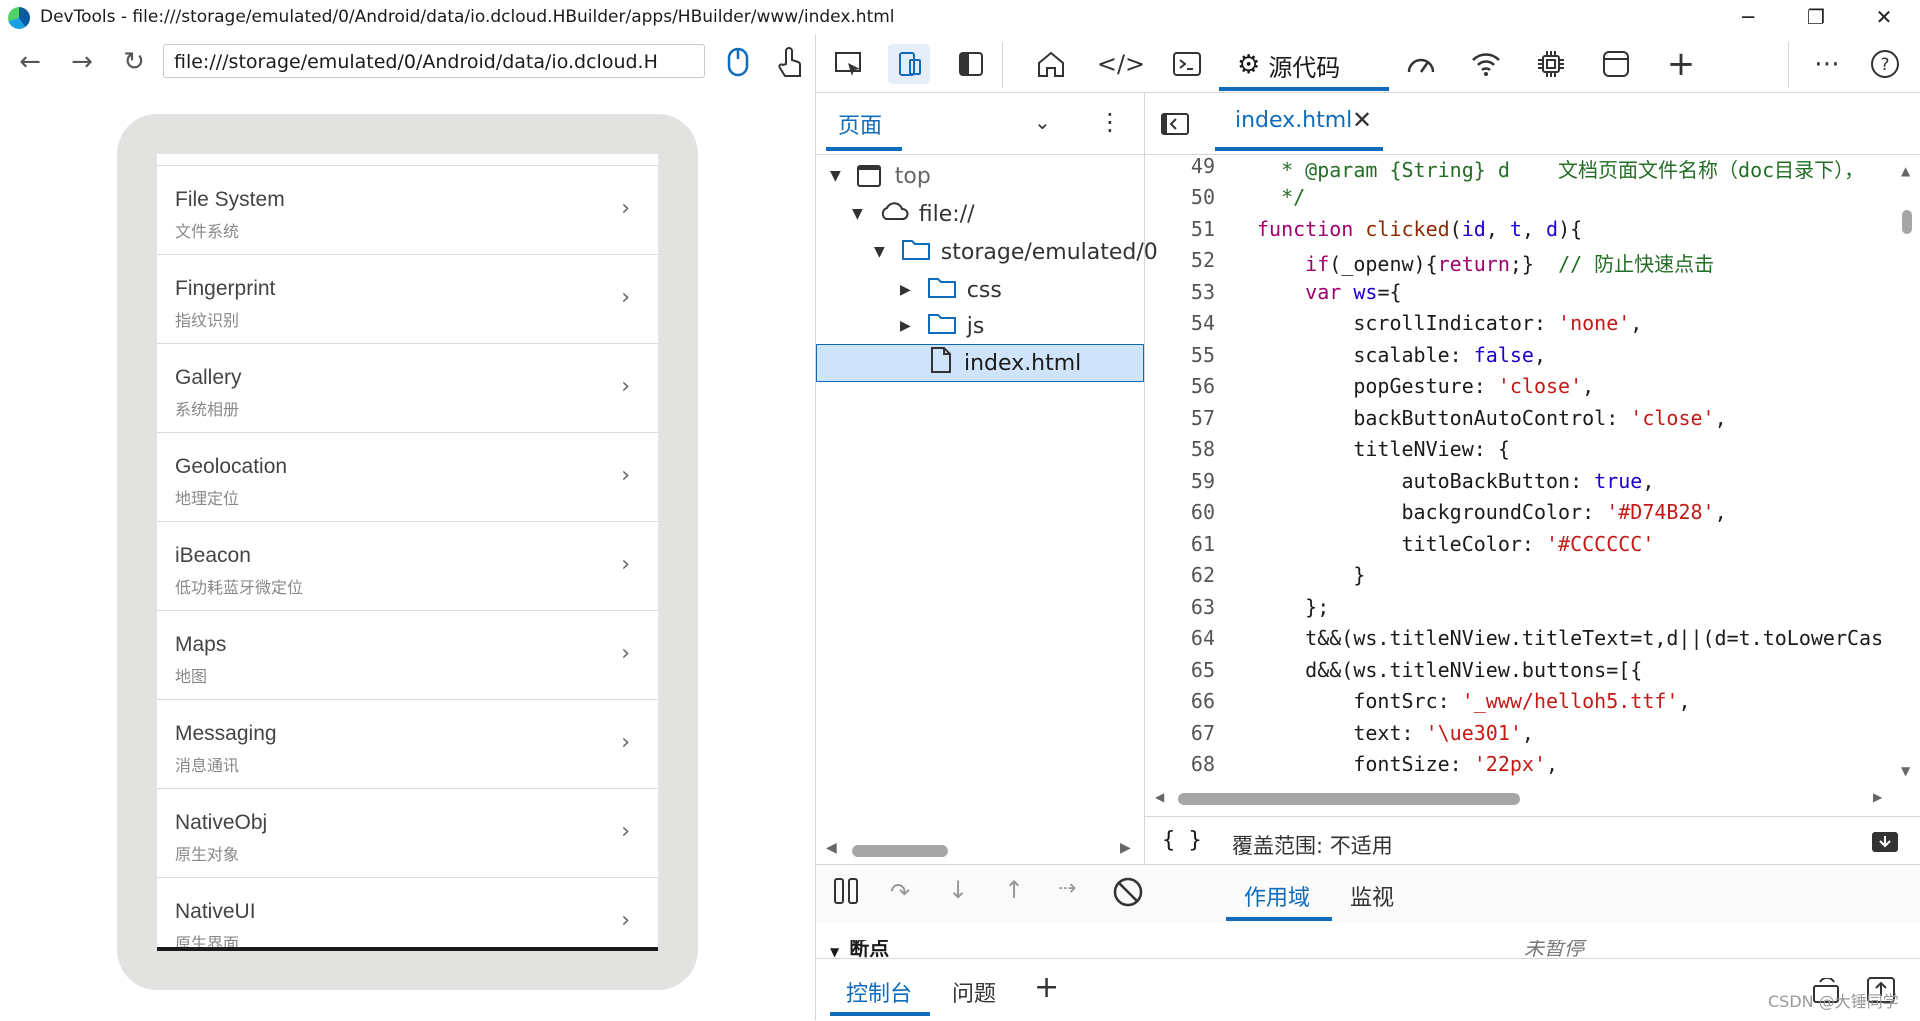  What do you see at coordinates (407, 477) in the screenshot?
I see `list-item: Geolocation 地理定位 ›` at bounding box center [407, 477].